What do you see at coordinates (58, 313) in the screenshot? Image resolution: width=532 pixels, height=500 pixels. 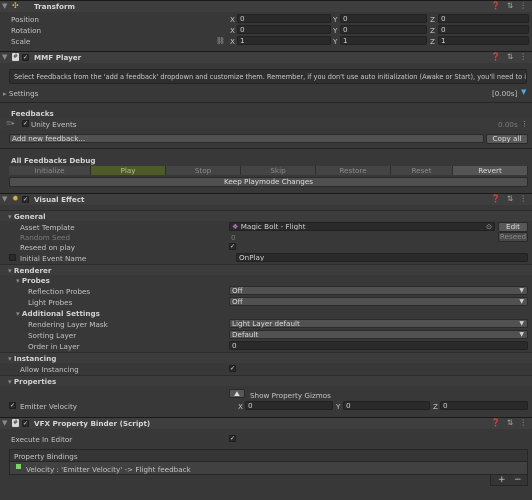 I see `additional-settings-foldout: ▾ Additional Settings` at bounding box center [58, 313].